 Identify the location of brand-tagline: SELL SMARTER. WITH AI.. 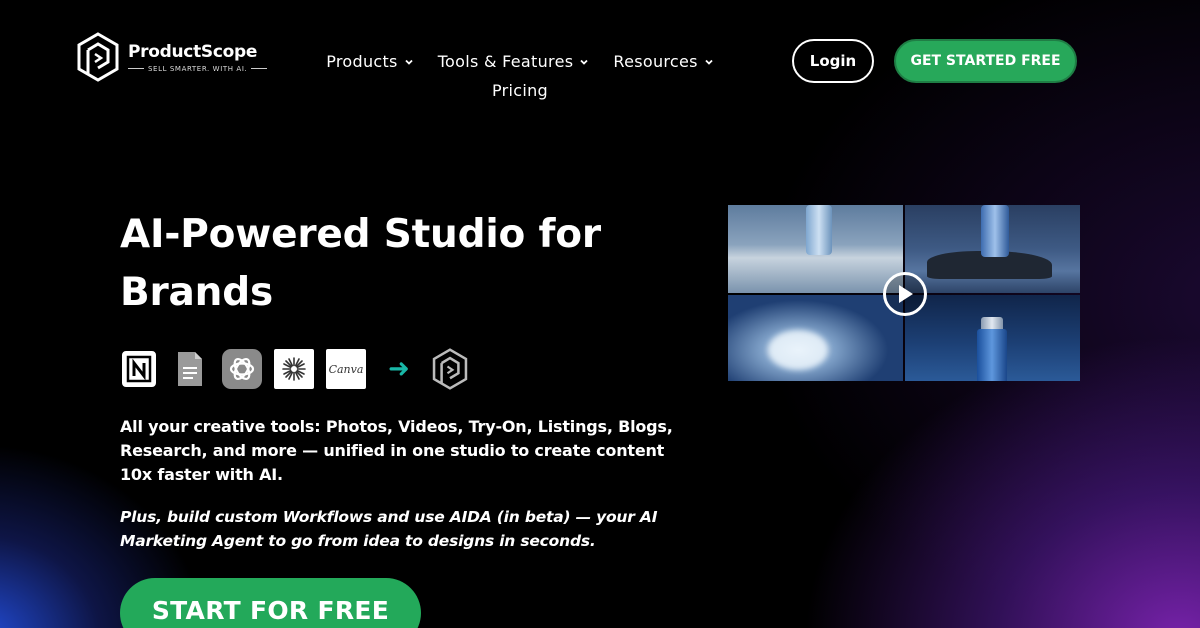
(198, 68).